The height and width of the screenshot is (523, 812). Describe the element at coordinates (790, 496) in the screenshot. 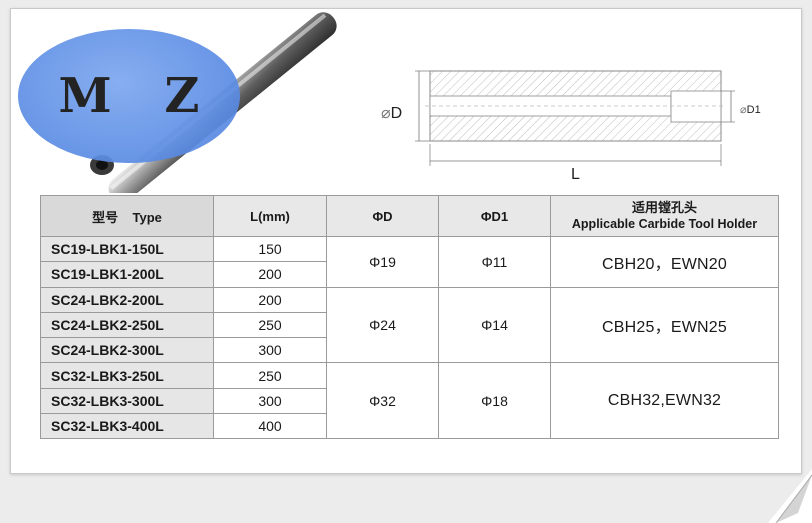

I see `page-curl-decoration` at that location.